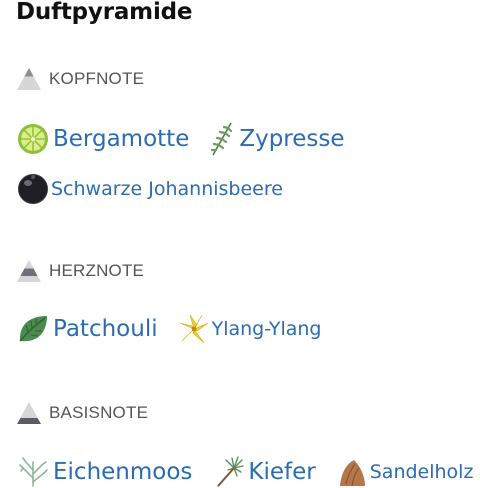  I want to click on note-label: Zypresse, so click(292, 139).